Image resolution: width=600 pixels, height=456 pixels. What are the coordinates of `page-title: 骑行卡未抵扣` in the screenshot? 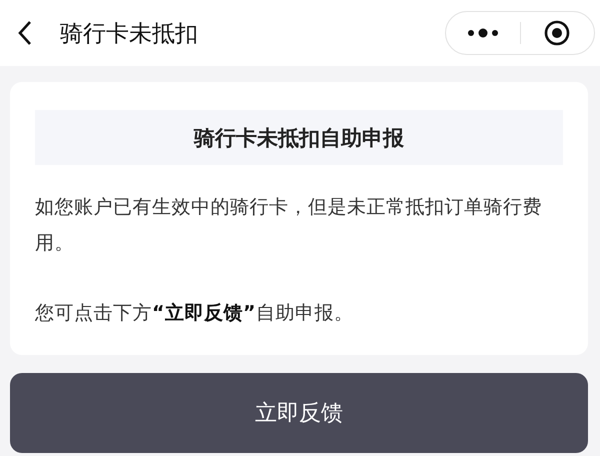 It's located at (129, 34).